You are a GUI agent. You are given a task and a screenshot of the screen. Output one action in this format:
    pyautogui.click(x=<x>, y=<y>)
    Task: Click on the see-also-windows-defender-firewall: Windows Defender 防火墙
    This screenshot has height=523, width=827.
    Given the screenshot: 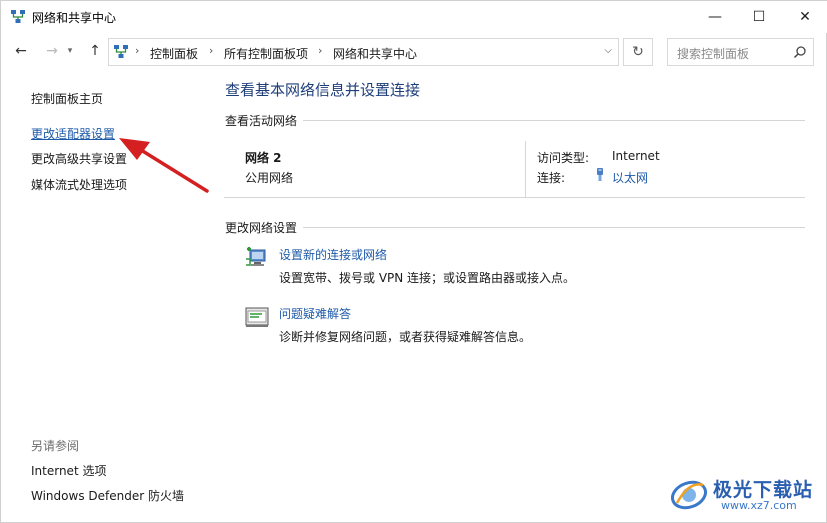 What is the action you would take?
    pyautogui.click(x=107, y=495)
    